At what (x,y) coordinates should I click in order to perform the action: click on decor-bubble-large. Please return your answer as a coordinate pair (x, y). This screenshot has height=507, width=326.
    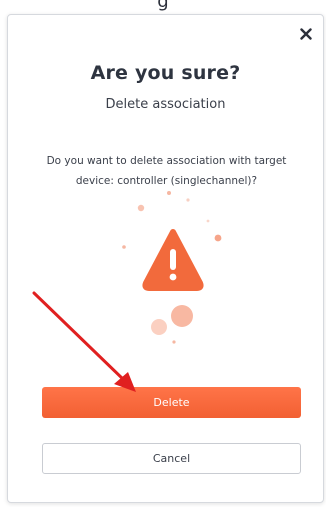
    Looking at the image, I should click on (182, 316).